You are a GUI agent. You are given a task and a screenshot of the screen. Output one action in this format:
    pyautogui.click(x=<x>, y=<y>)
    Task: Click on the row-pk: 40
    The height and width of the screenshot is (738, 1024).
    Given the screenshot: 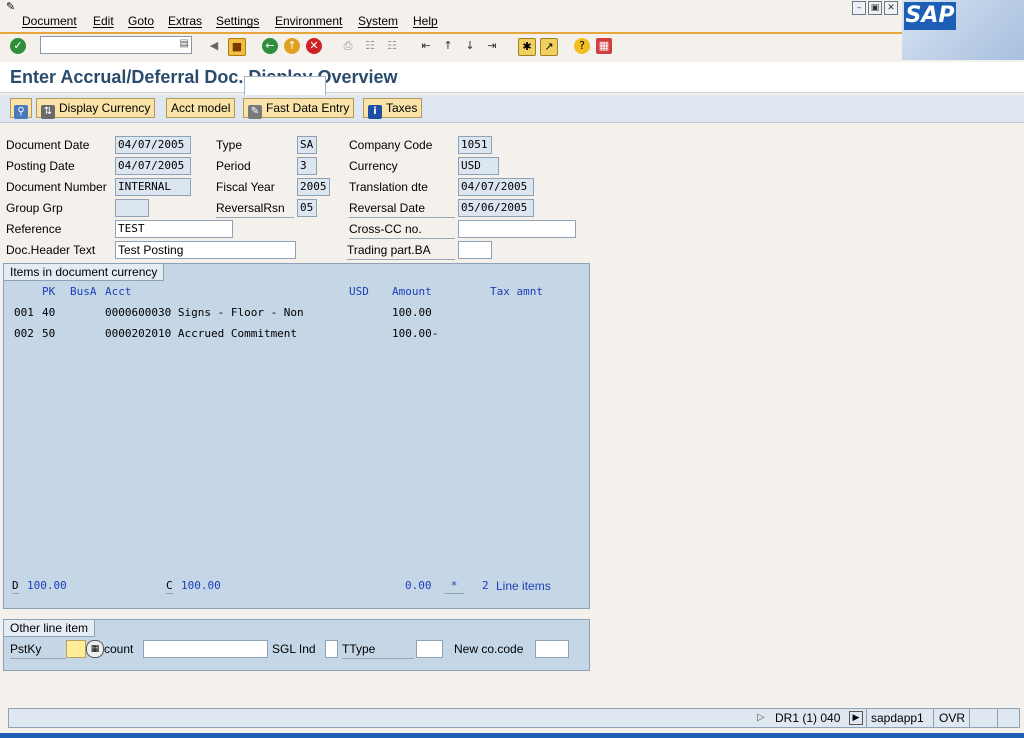 What is the action you would take?
    pyautogui.click(x=49, y=312)
    